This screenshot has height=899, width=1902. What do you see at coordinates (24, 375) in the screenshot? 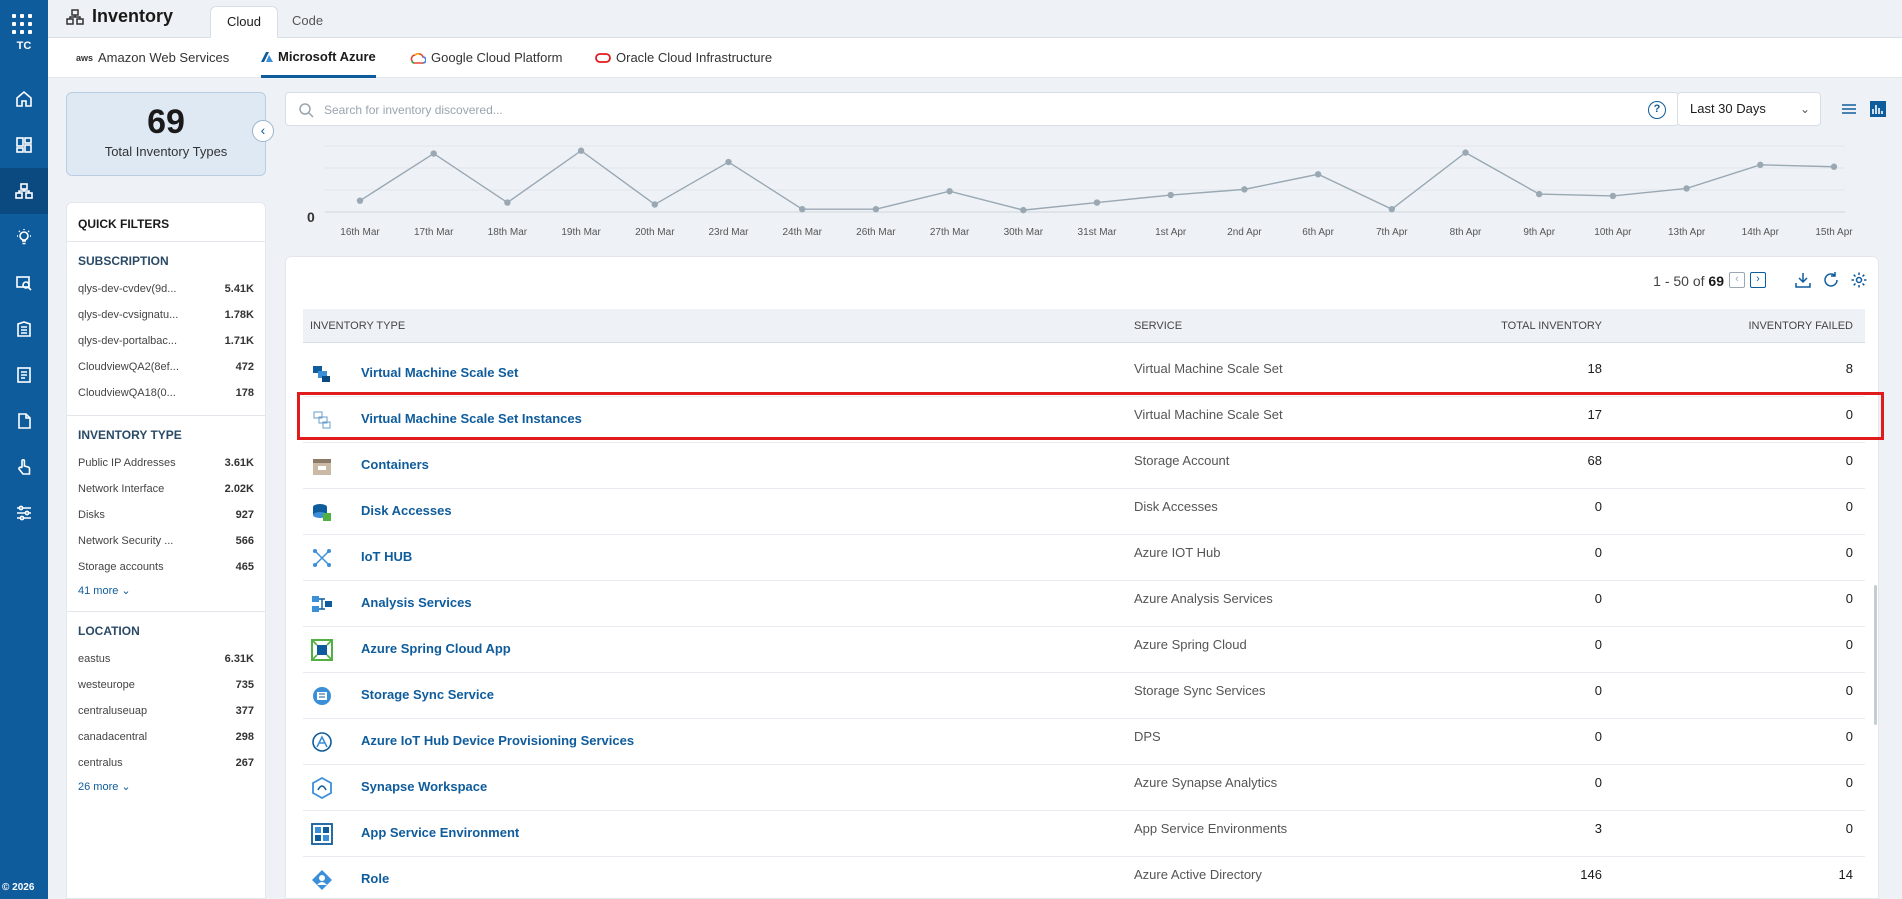
I see `reports-icon` at bounding box center [24, 375].